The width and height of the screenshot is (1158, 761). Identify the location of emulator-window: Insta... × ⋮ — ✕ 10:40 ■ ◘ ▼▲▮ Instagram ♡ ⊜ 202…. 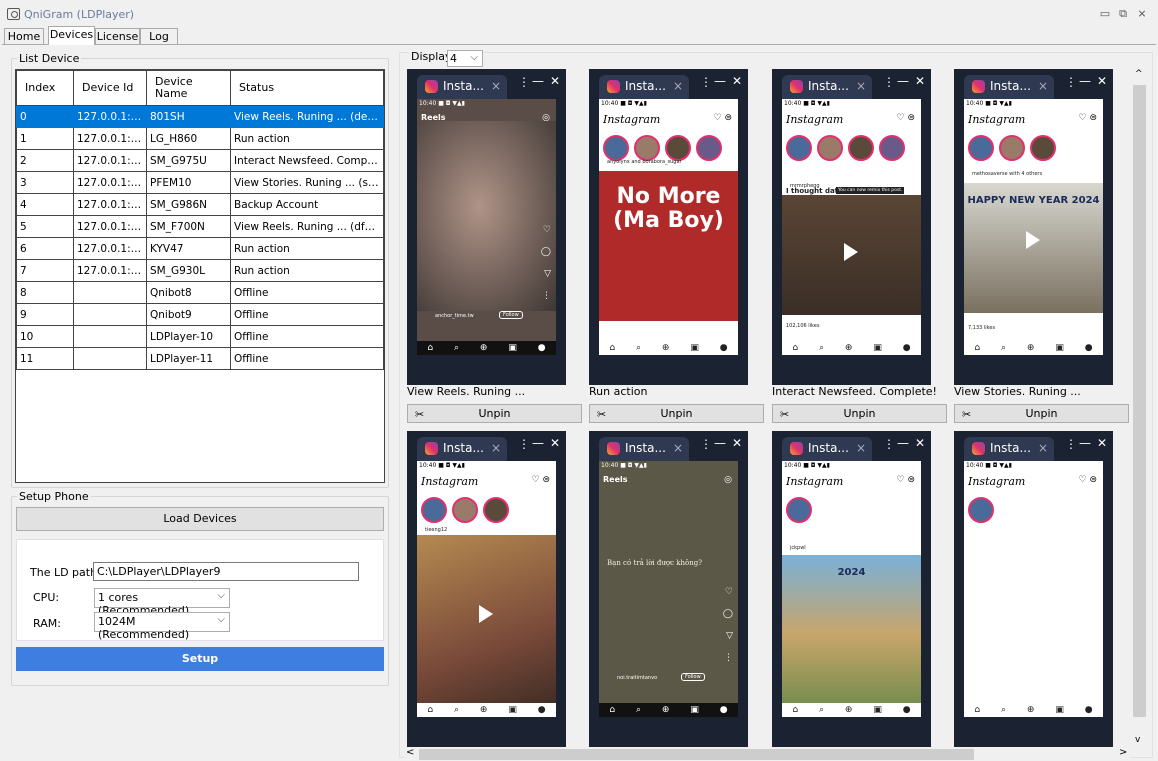
(851, 589).